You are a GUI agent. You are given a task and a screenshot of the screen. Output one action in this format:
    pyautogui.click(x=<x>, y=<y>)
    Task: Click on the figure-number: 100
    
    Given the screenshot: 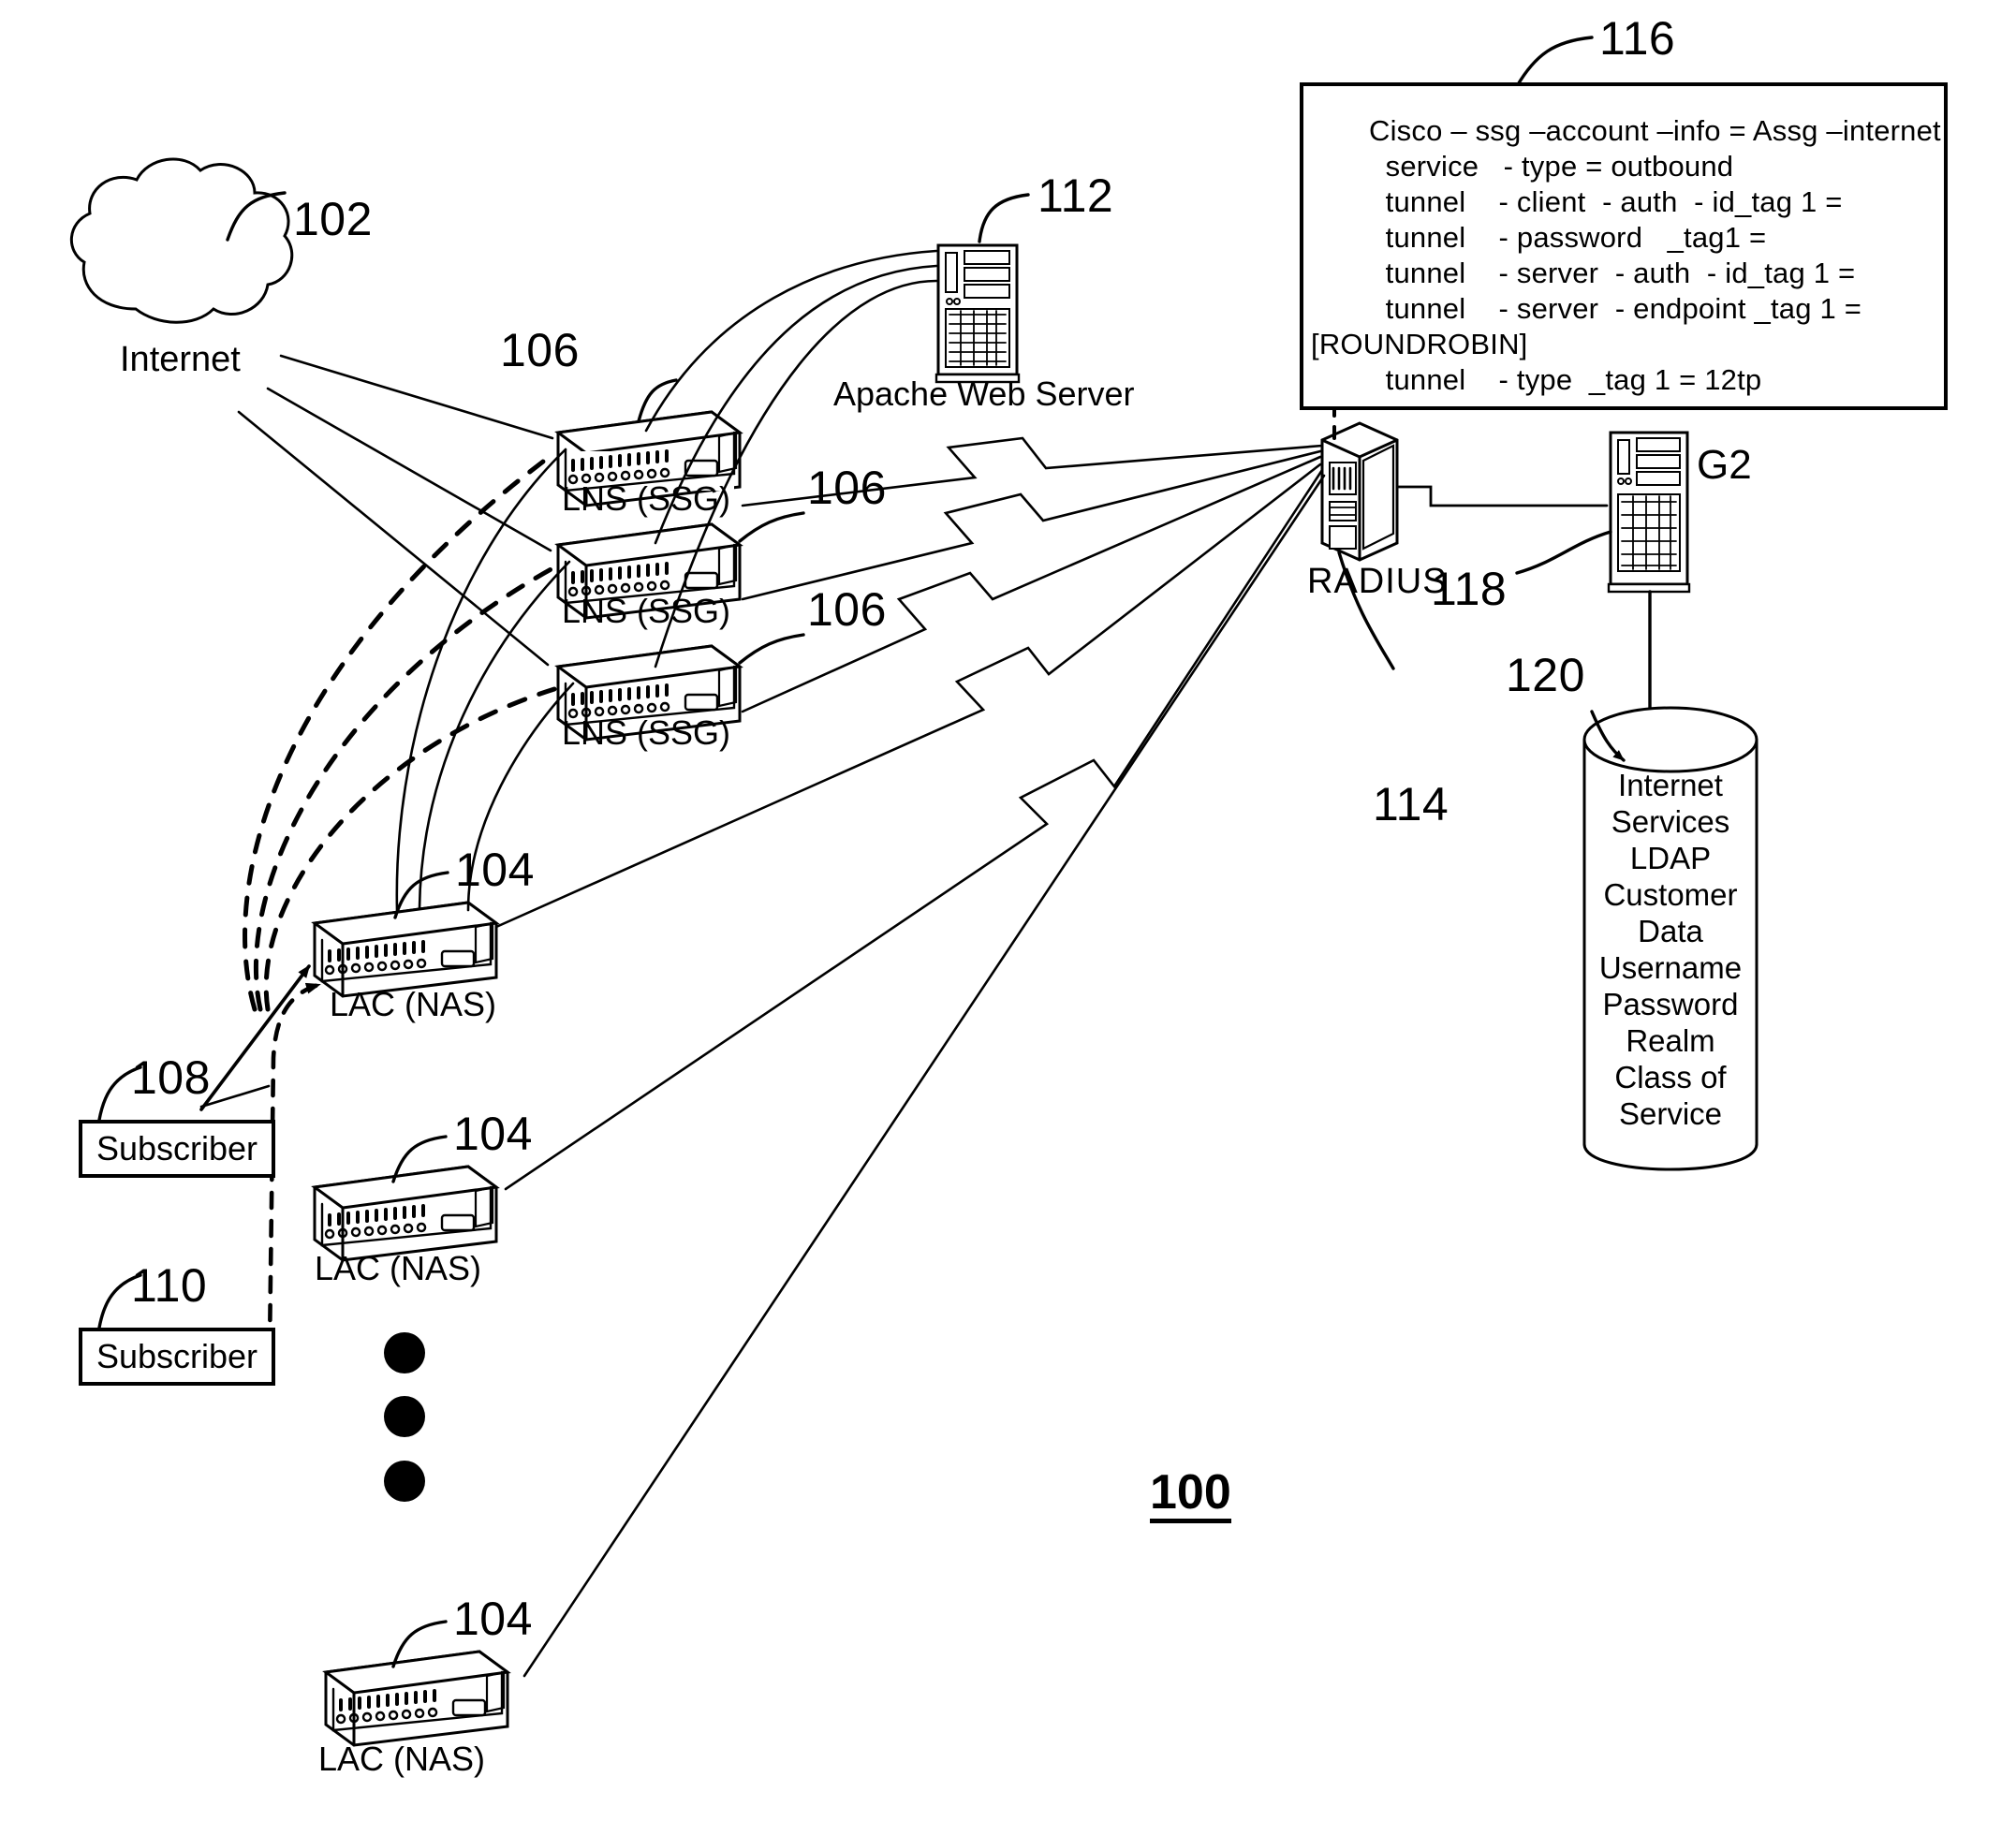 What is the action you would take?
    pyautogui.click(x=1190, y=1495)
    